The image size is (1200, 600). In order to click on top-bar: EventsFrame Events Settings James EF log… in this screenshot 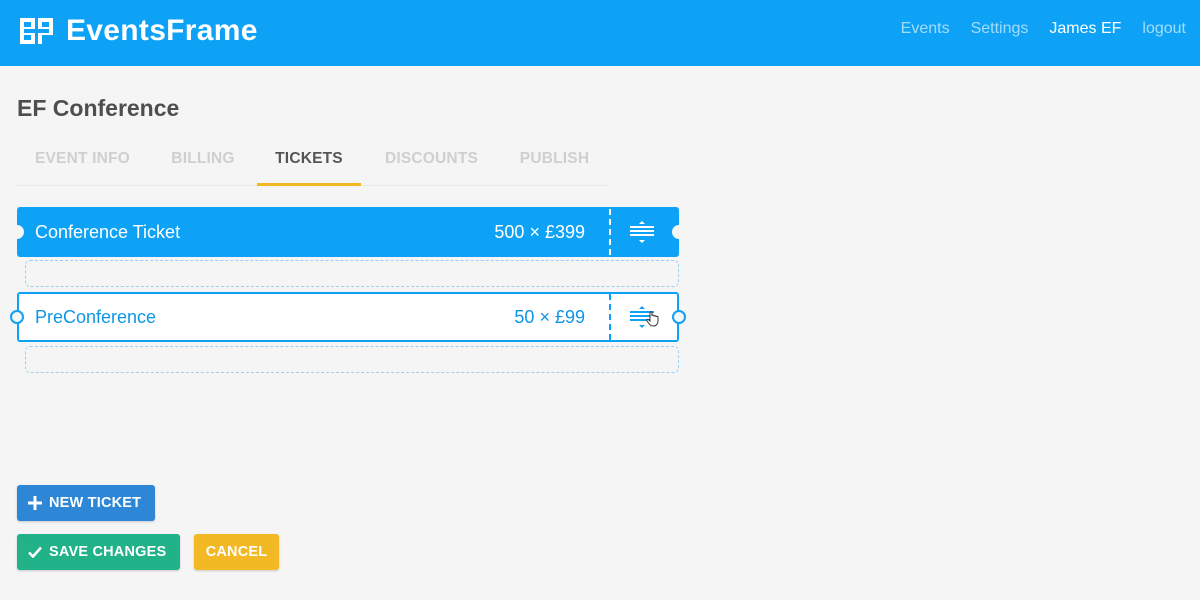, I will do `click(600, 33)`.